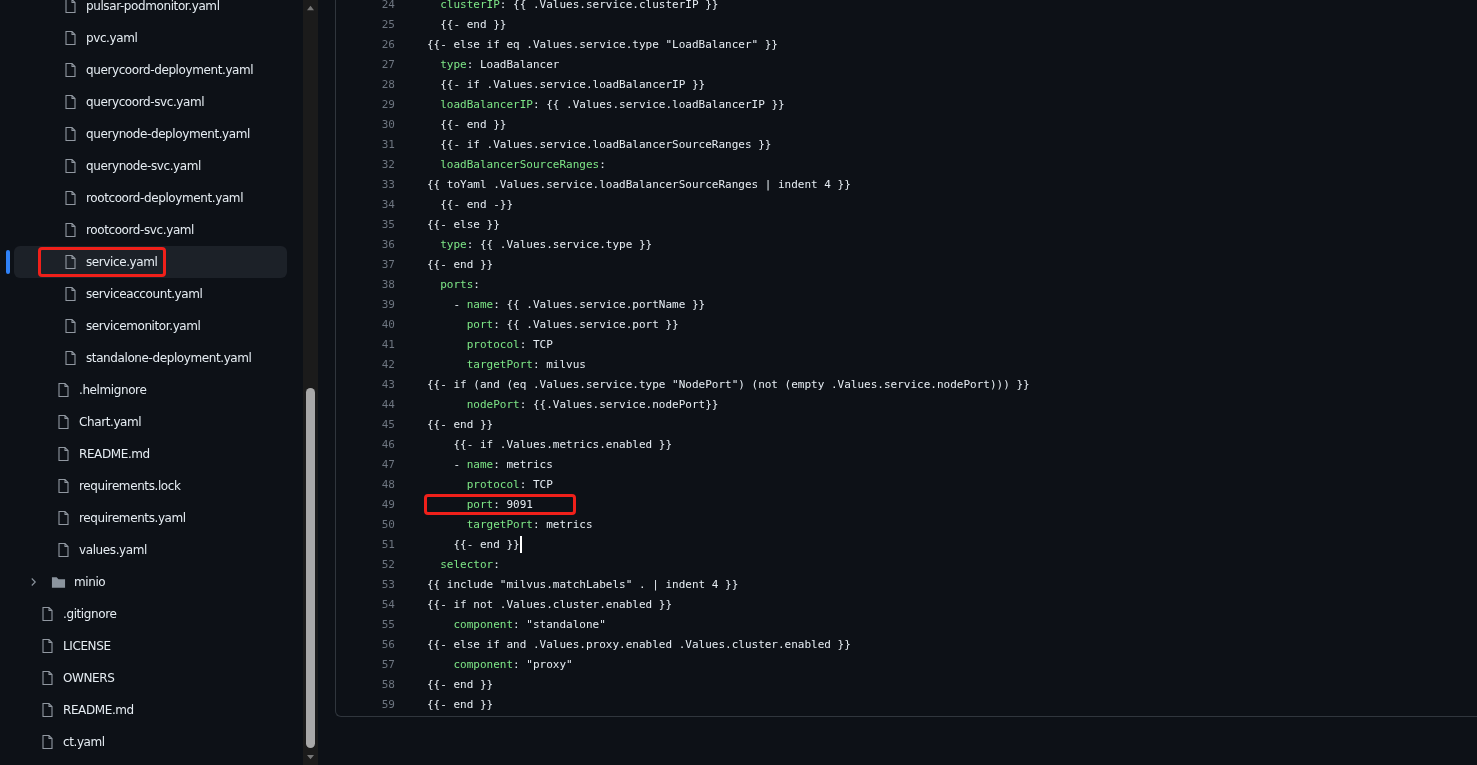 The width and height of the screenshot is (1477, 765). What do you see at coordinates (459, 284) in the screenshot?
I see `code-line: ports:` at bounding box center [459, 284].